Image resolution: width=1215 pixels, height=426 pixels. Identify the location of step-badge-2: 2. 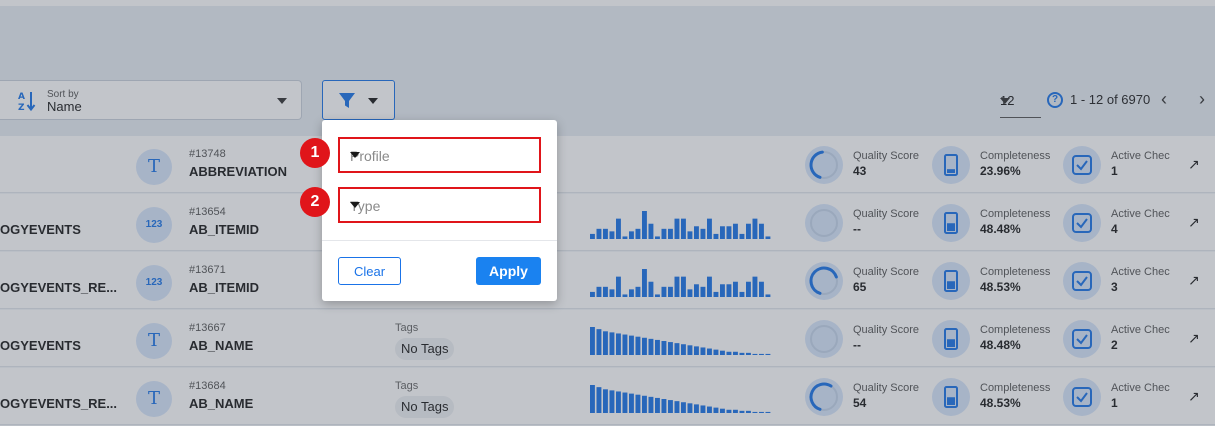
(315, 202).